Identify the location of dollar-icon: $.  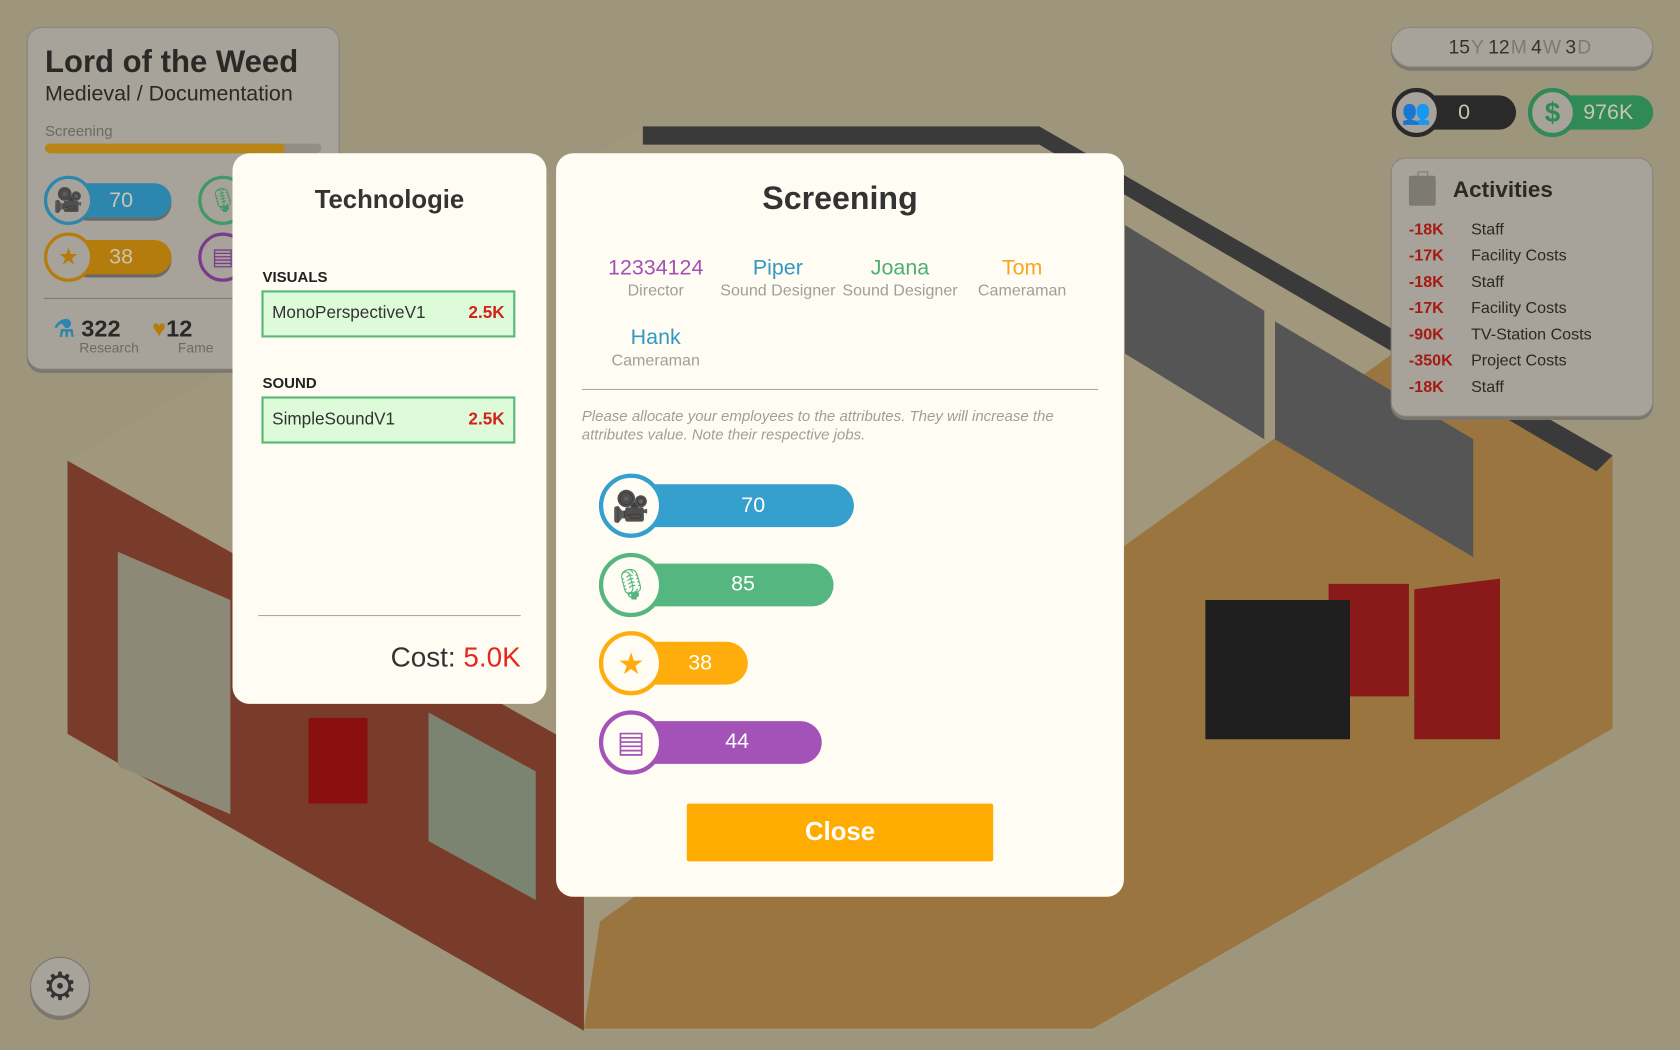
(1552, 112).